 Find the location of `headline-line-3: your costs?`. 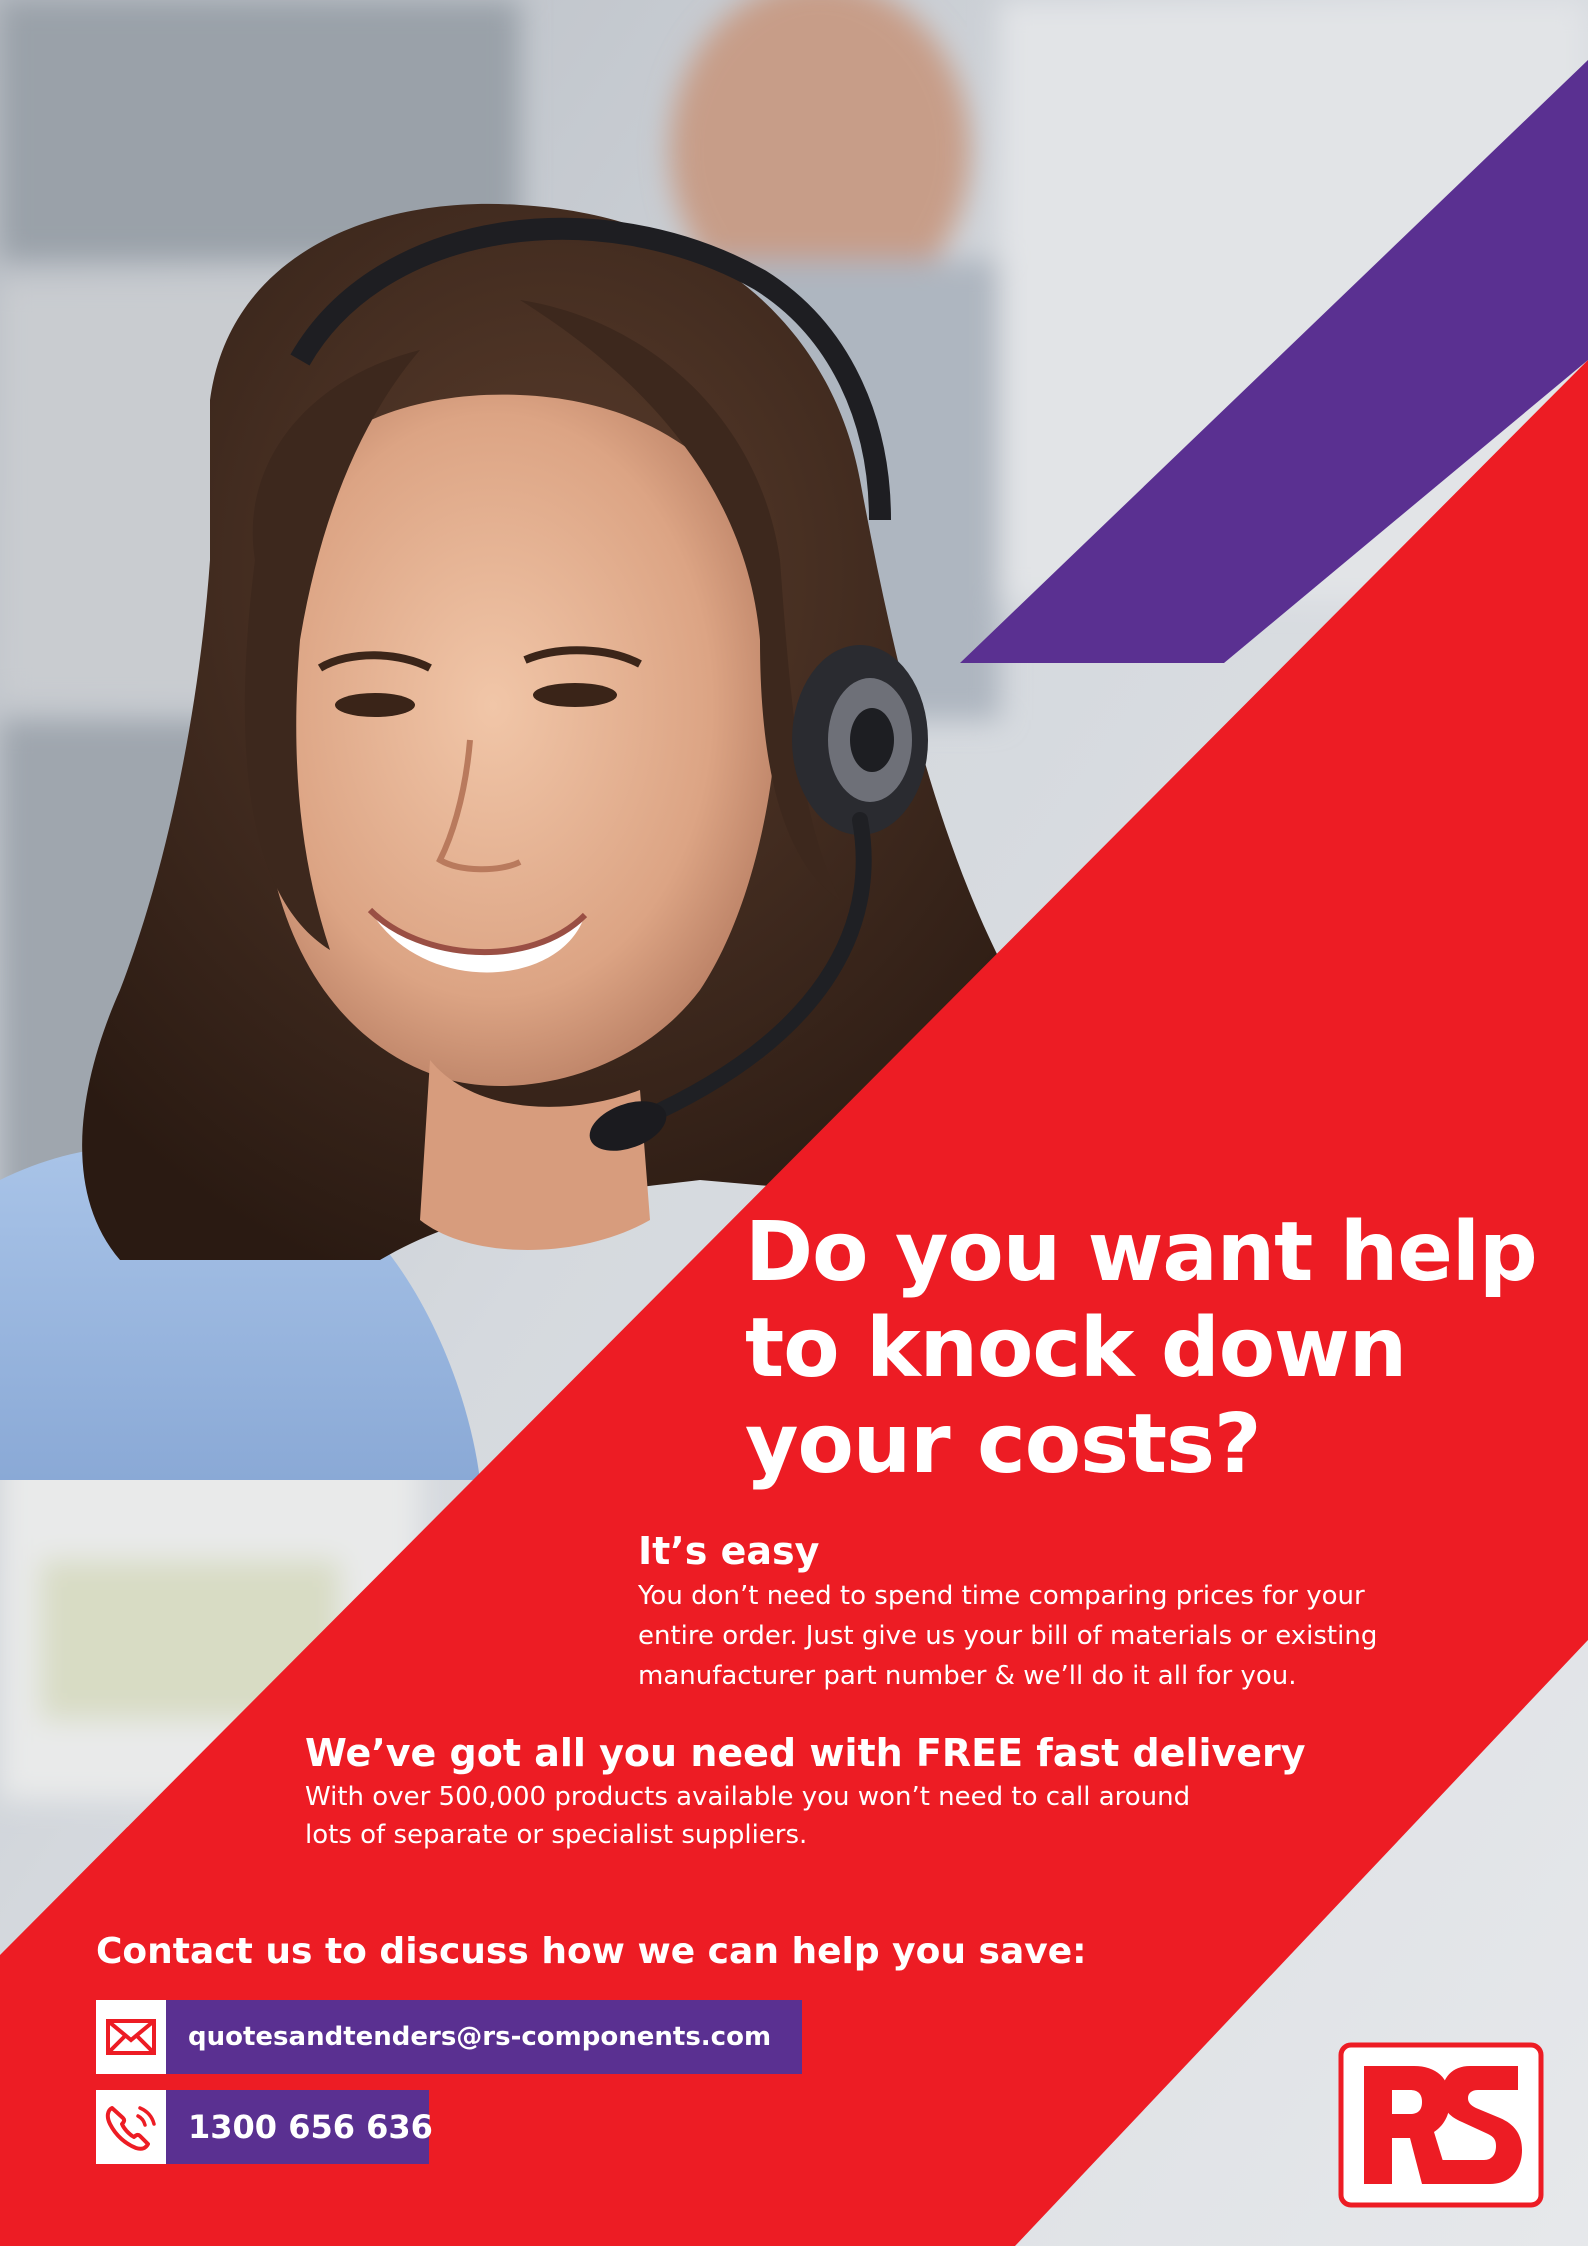

headline-line-3: your costs? is located at coordinates (1003, 1444).